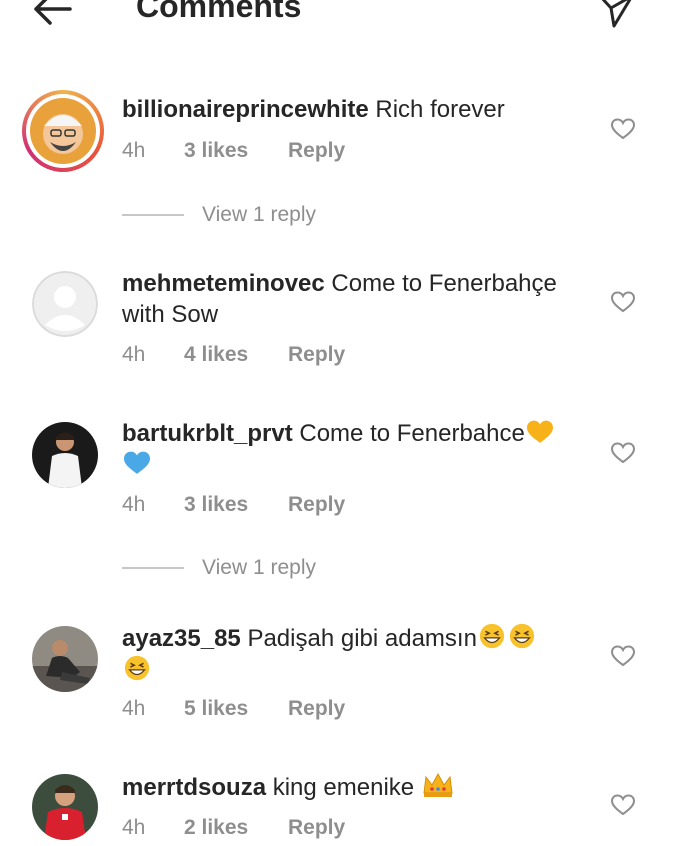 Image resolution: width=674 pixels, height=846 pixels. What do you see at coordinates (181, 638) in the screenshot?
I see `comment-username: ayaz35_85` at bounding box center [181, 638].